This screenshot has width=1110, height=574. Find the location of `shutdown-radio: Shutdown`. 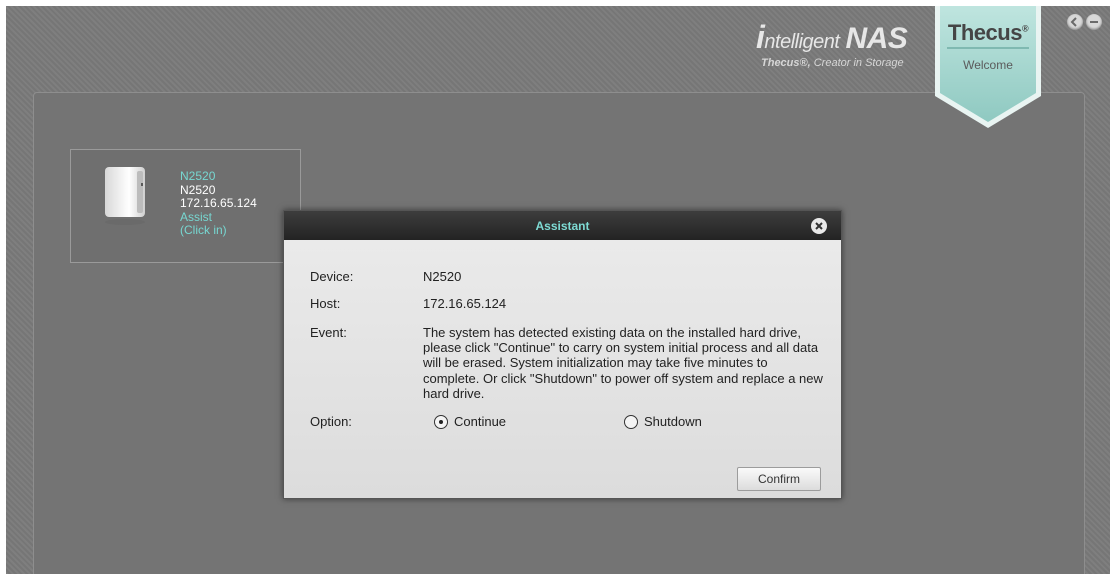

shutdown-radio: Shutdown is located at coordinates (663, 421).